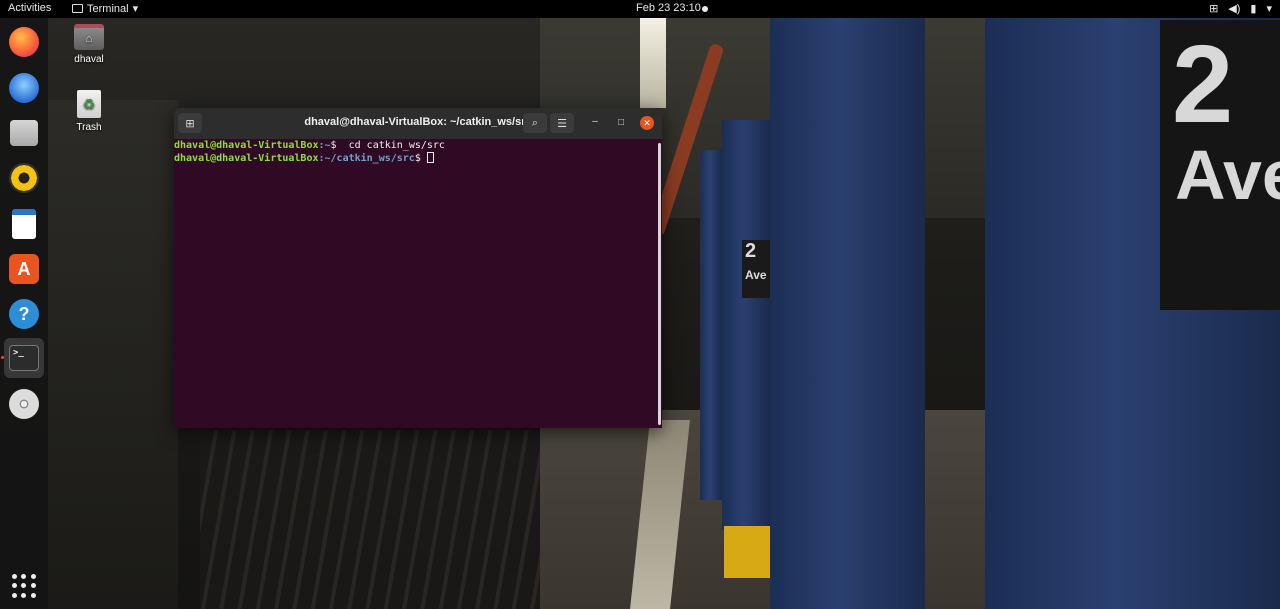  What do you see at coordinates (113, 354) in the screenshot?
I see `wallpaper-wall` at bounding box center [113, 354].